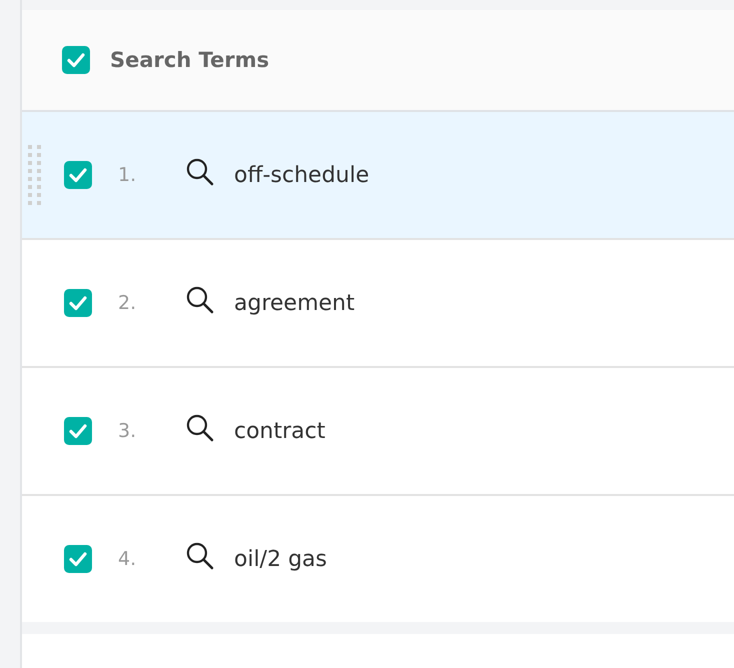 The height and width of the screenshot is (668, 734). I want to click on row-number: 2., so click(128, 303).